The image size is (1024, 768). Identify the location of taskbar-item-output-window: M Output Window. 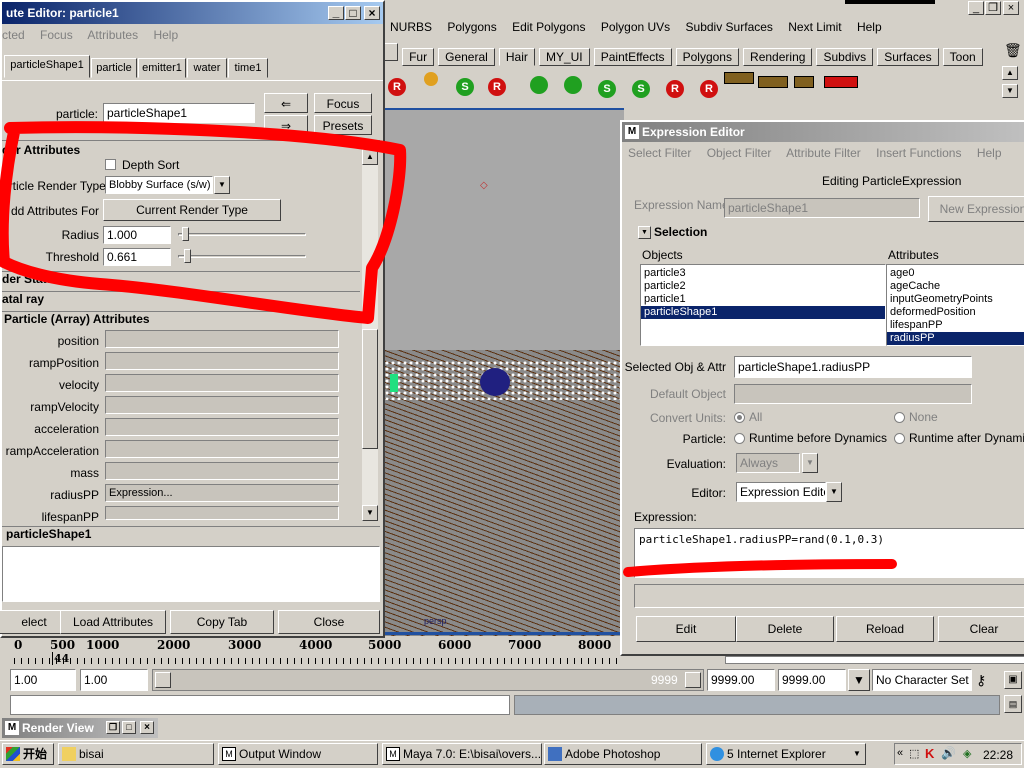
(298, 754).